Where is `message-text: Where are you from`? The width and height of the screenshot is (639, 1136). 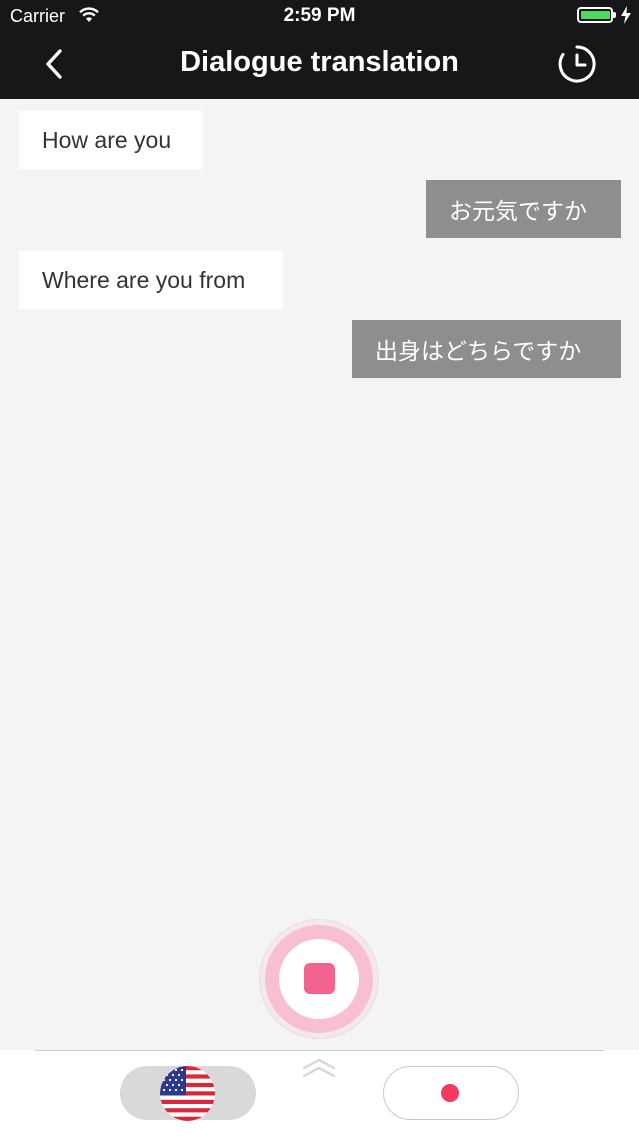
message-text: Where are you from is located at coordinates (144, 279).